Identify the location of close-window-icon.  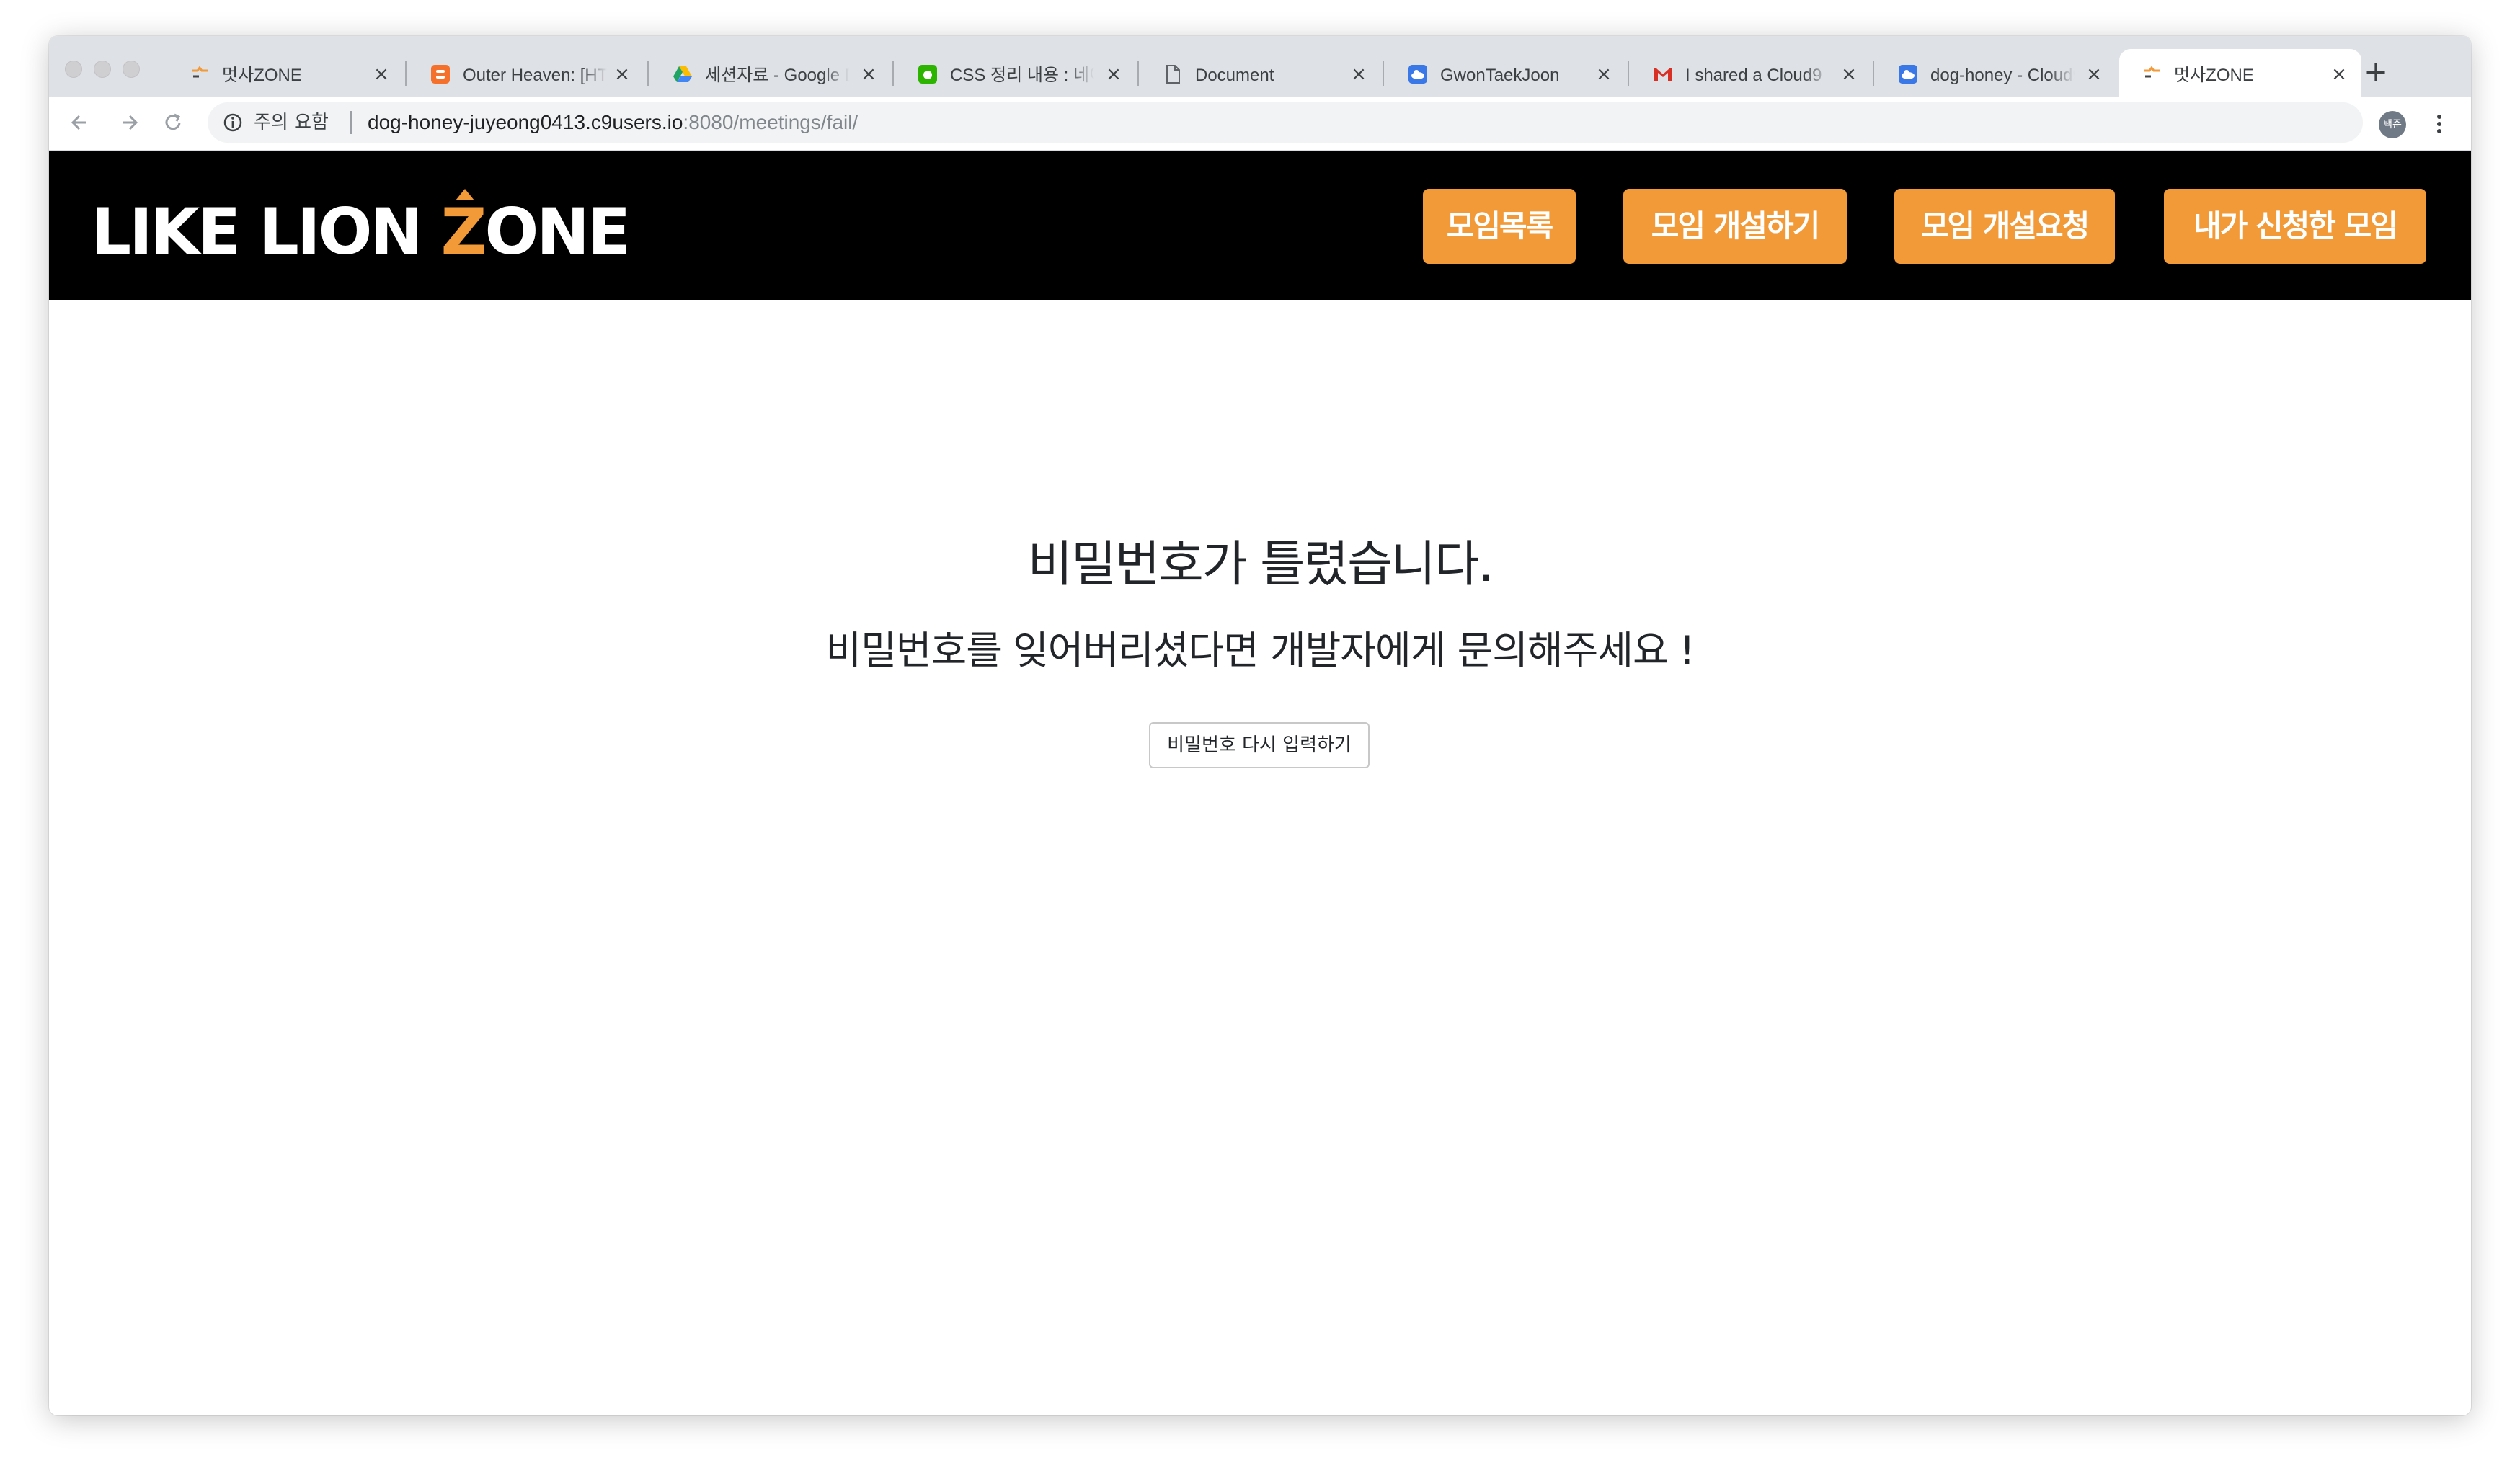
(73, 69).